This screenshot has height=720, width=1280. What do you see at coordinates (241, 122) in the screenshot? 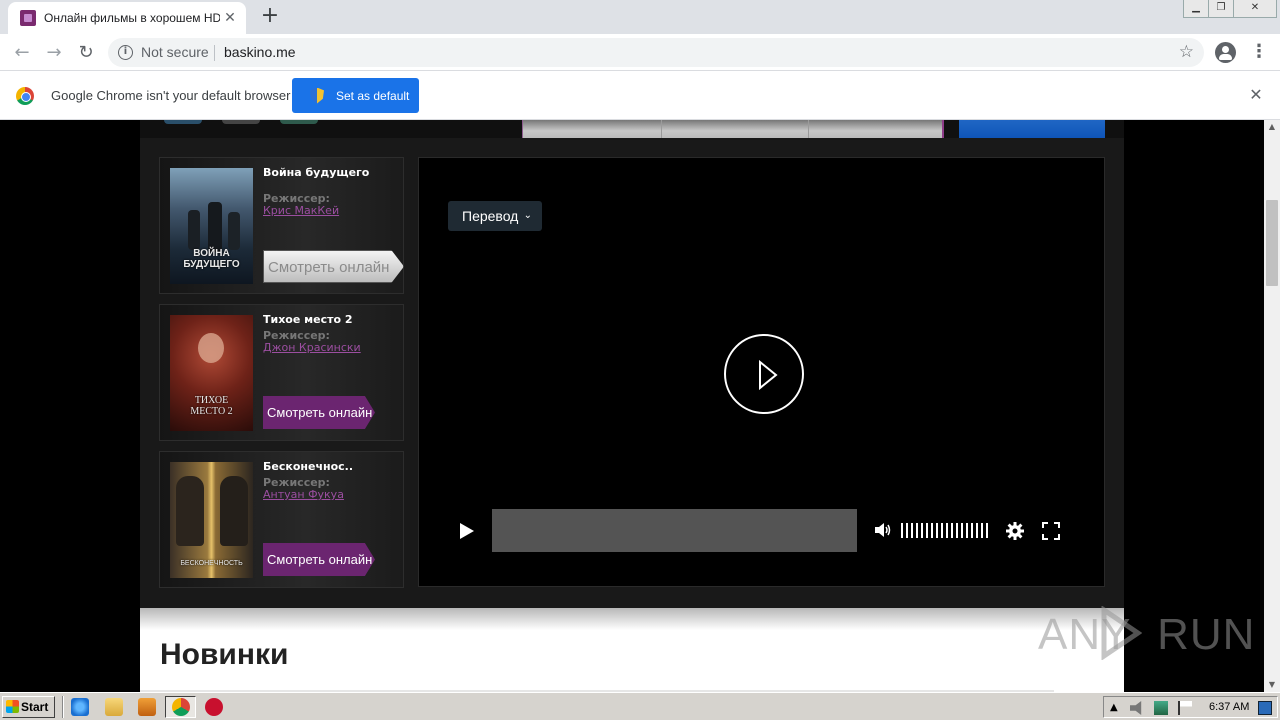
I see `nav-pill-mid` at bounding box center [241, 122].